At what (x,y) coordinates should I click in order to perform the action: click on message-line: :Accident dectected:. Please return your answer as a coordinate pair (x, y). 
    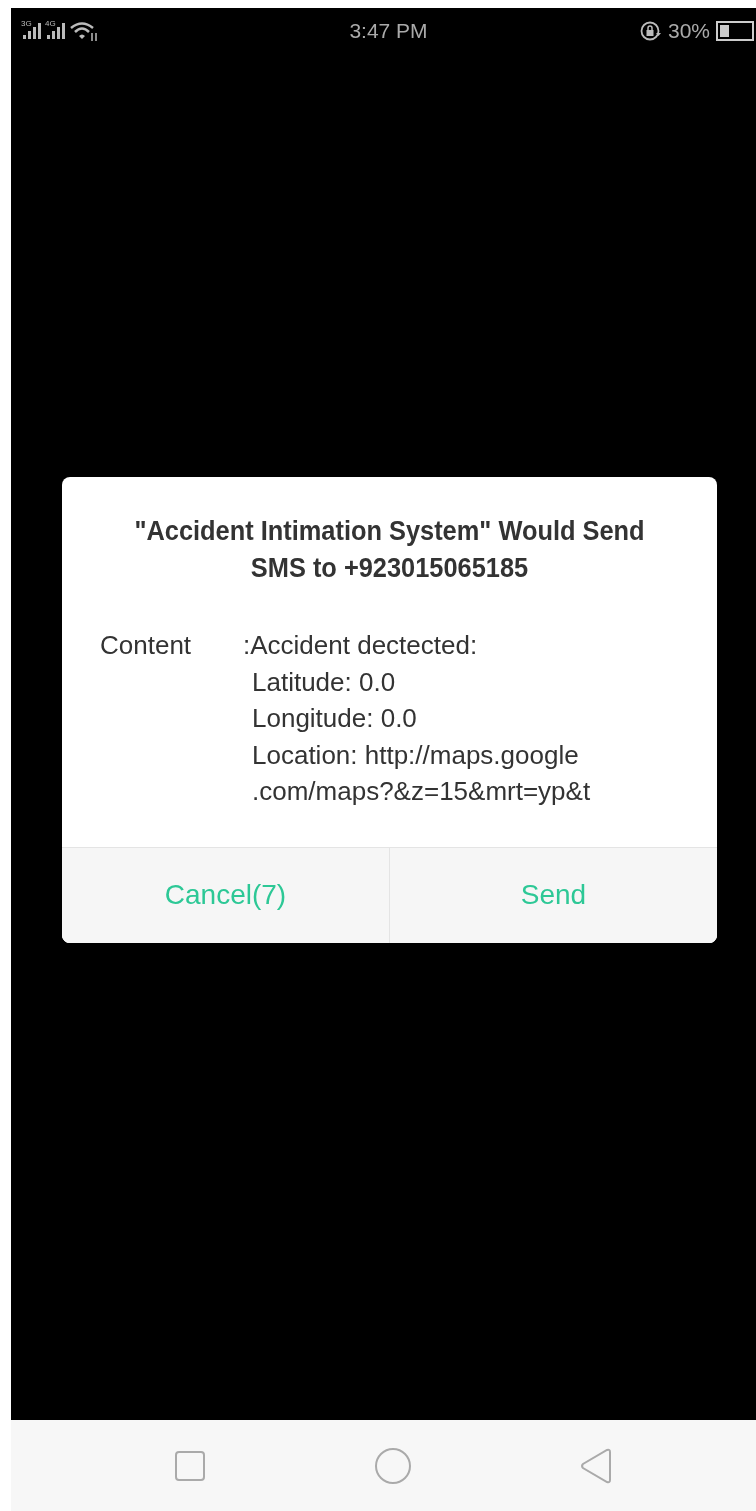
    Looking at the image, I should click on (361, 645).